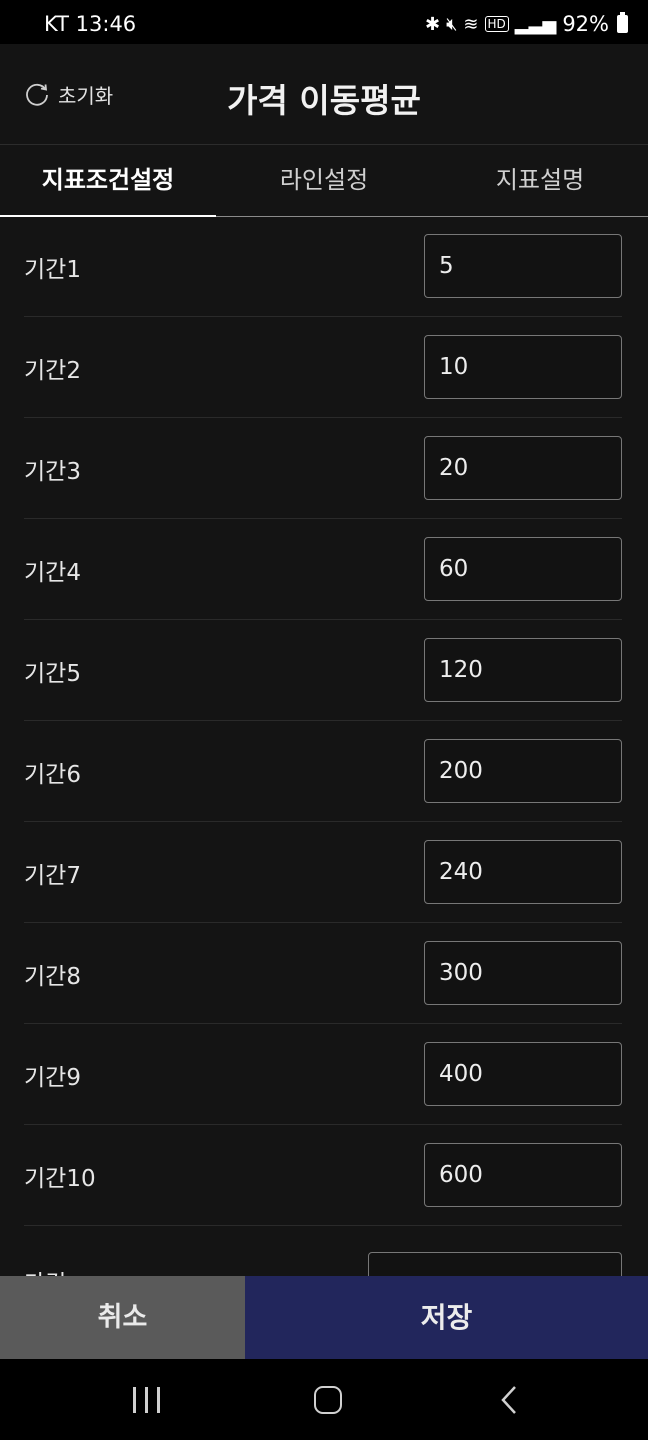  What do you see at coordinates (324, 22) in the screenshot?
I see `status-bar: KT 13:46 ✱ 🔇︎ ≋ HD ▂▃▅ 92%` at bounding box center [324, 22].